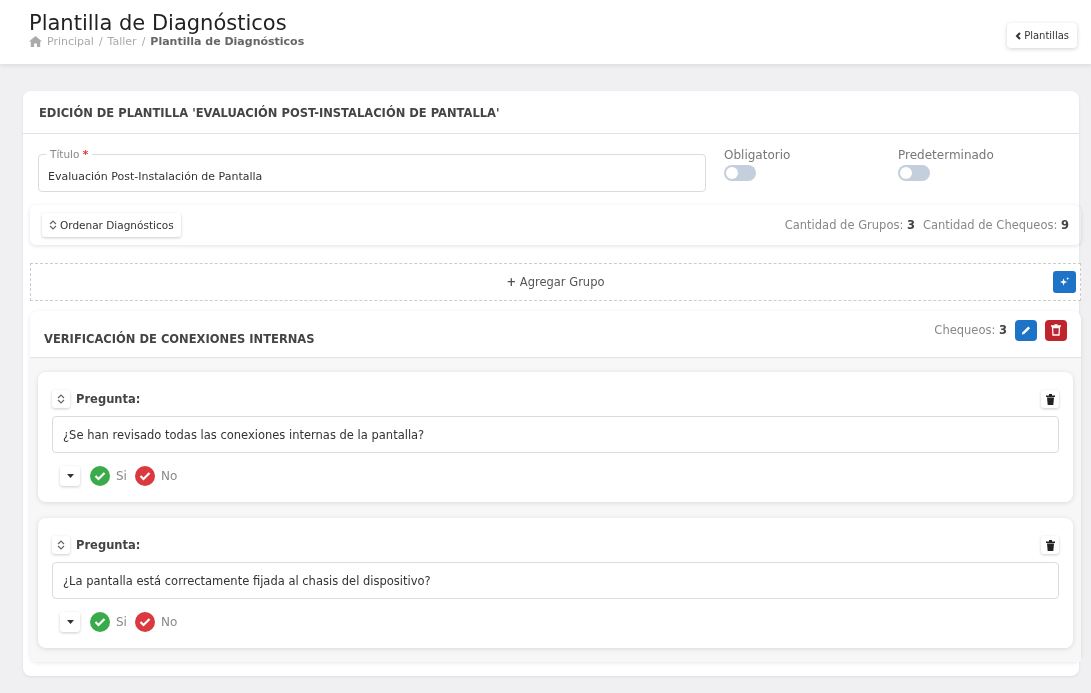  I want to click on question-field: ¿La pantalla está correctamente fijada al chasis del dispositivo?, so click(555, 580).